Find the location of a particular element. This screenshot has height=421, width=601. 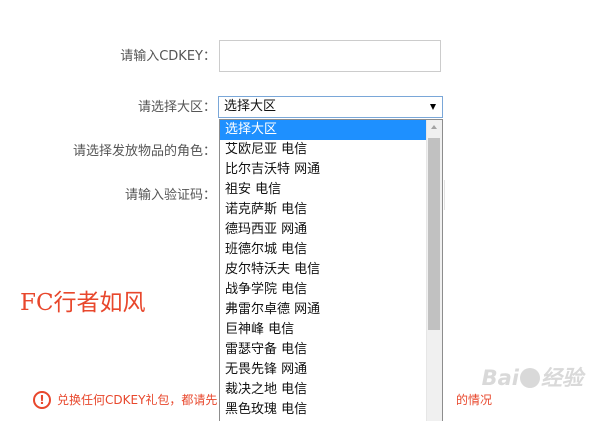

server-option: 弗雷尔卓德 网通 is located at coordinates (323, 310).